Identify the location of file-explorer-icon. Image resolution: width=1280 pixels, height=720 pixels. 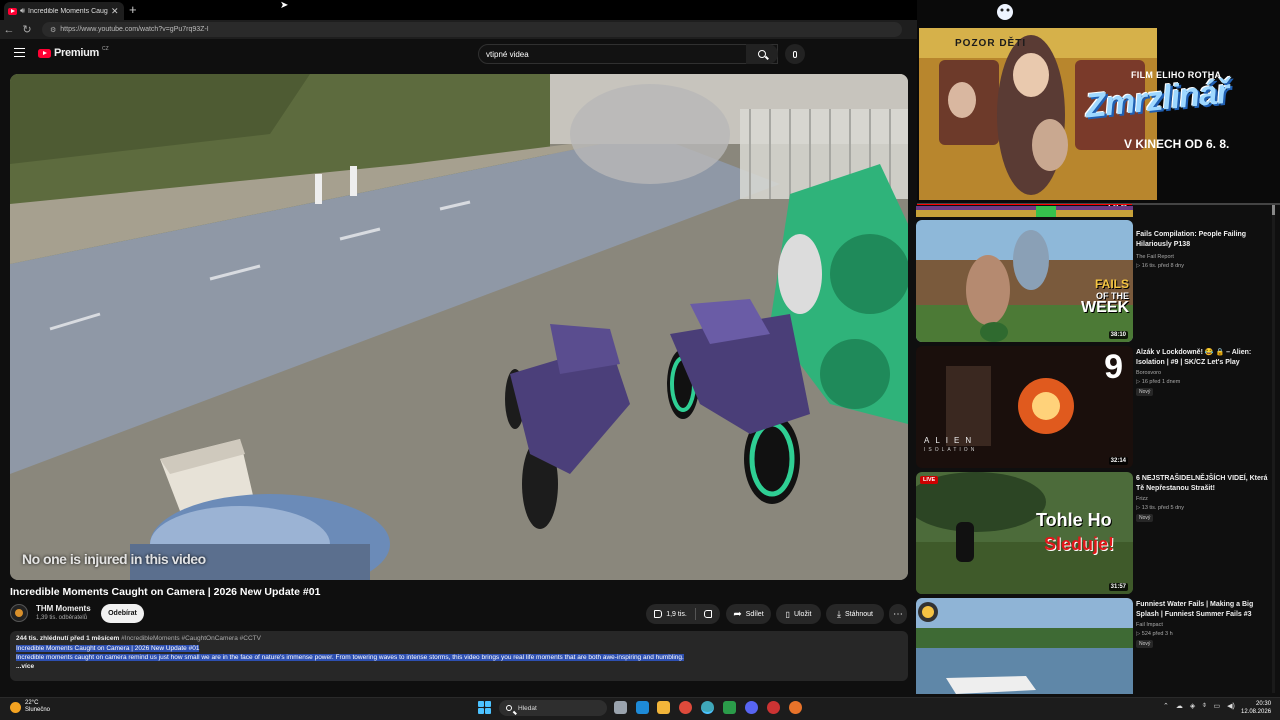
(663, 707).